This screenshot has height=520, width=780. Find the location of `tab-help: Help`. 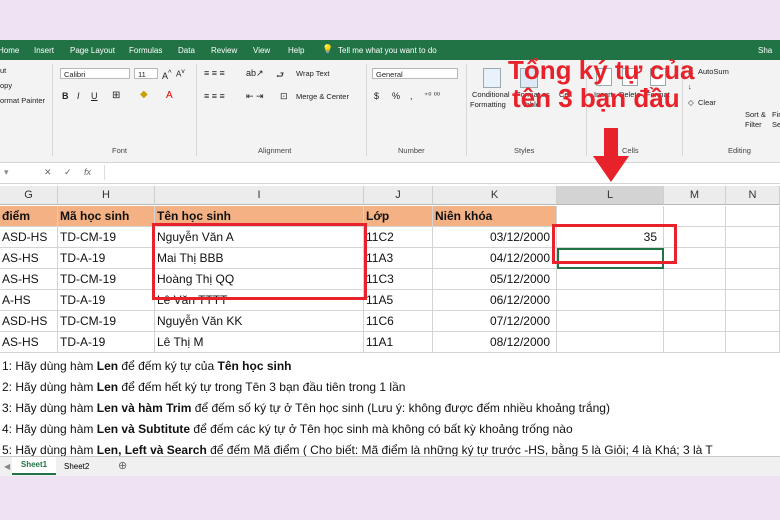

tab-help: Help is located at coordinates (296, 50).